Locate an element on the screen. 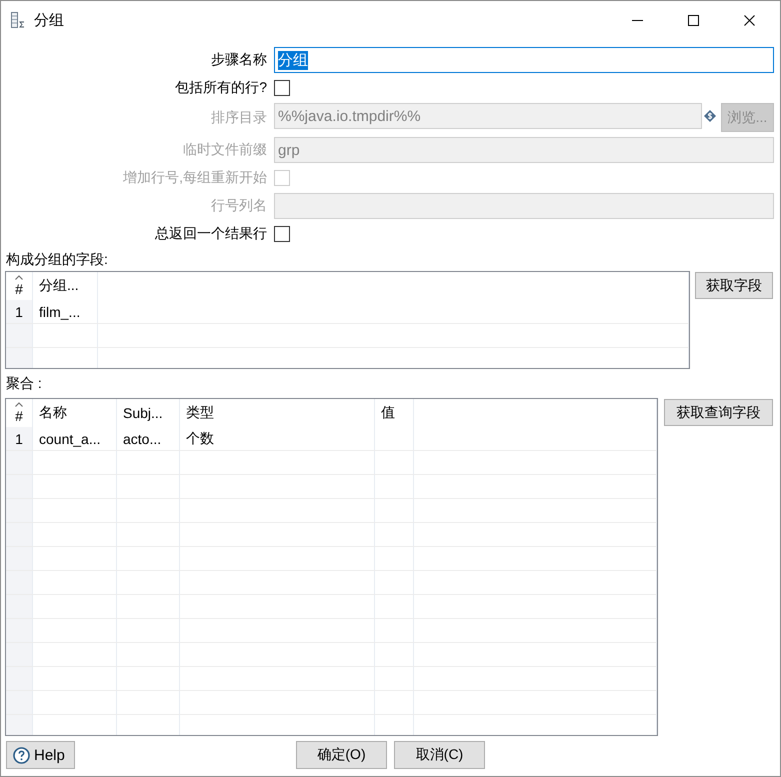 Image resolution: width=781 pixels, height=777 pixels. field-label: 临时文件前缀 is located at coordinates (225, 150).